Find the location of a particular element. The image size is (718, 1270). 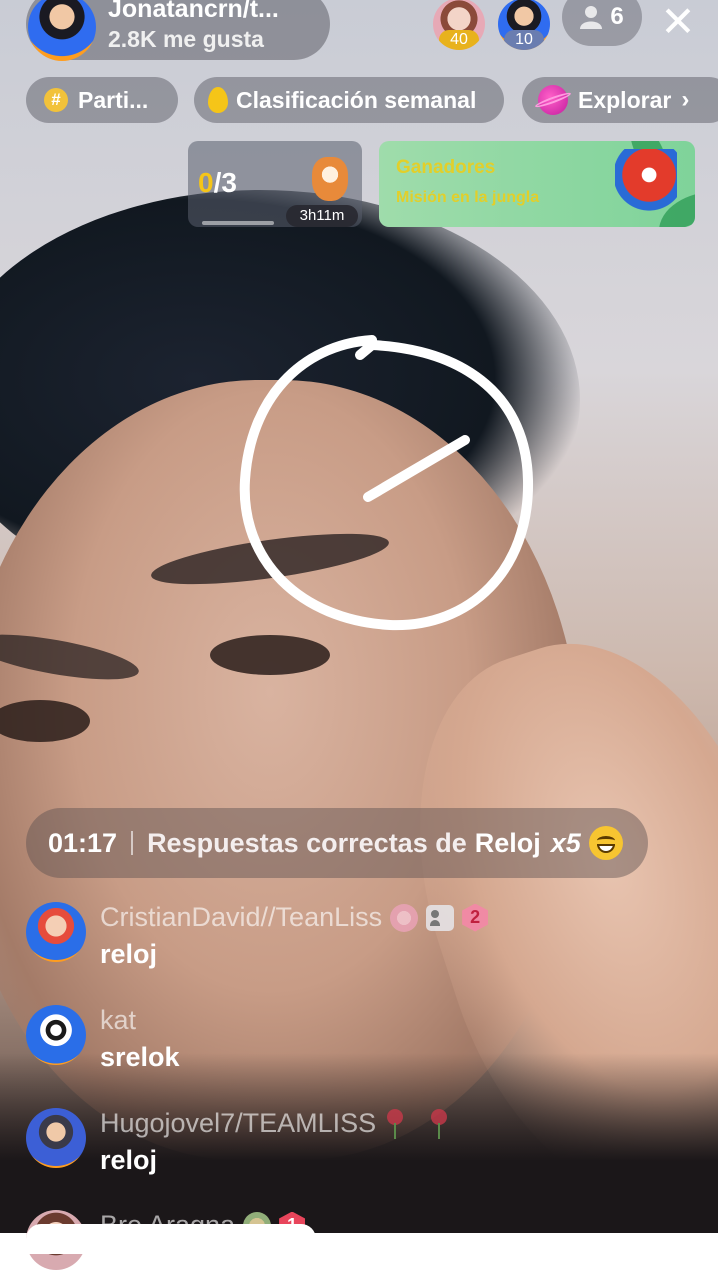

mission-count: 0/3 is located at coordinates (217, 183).